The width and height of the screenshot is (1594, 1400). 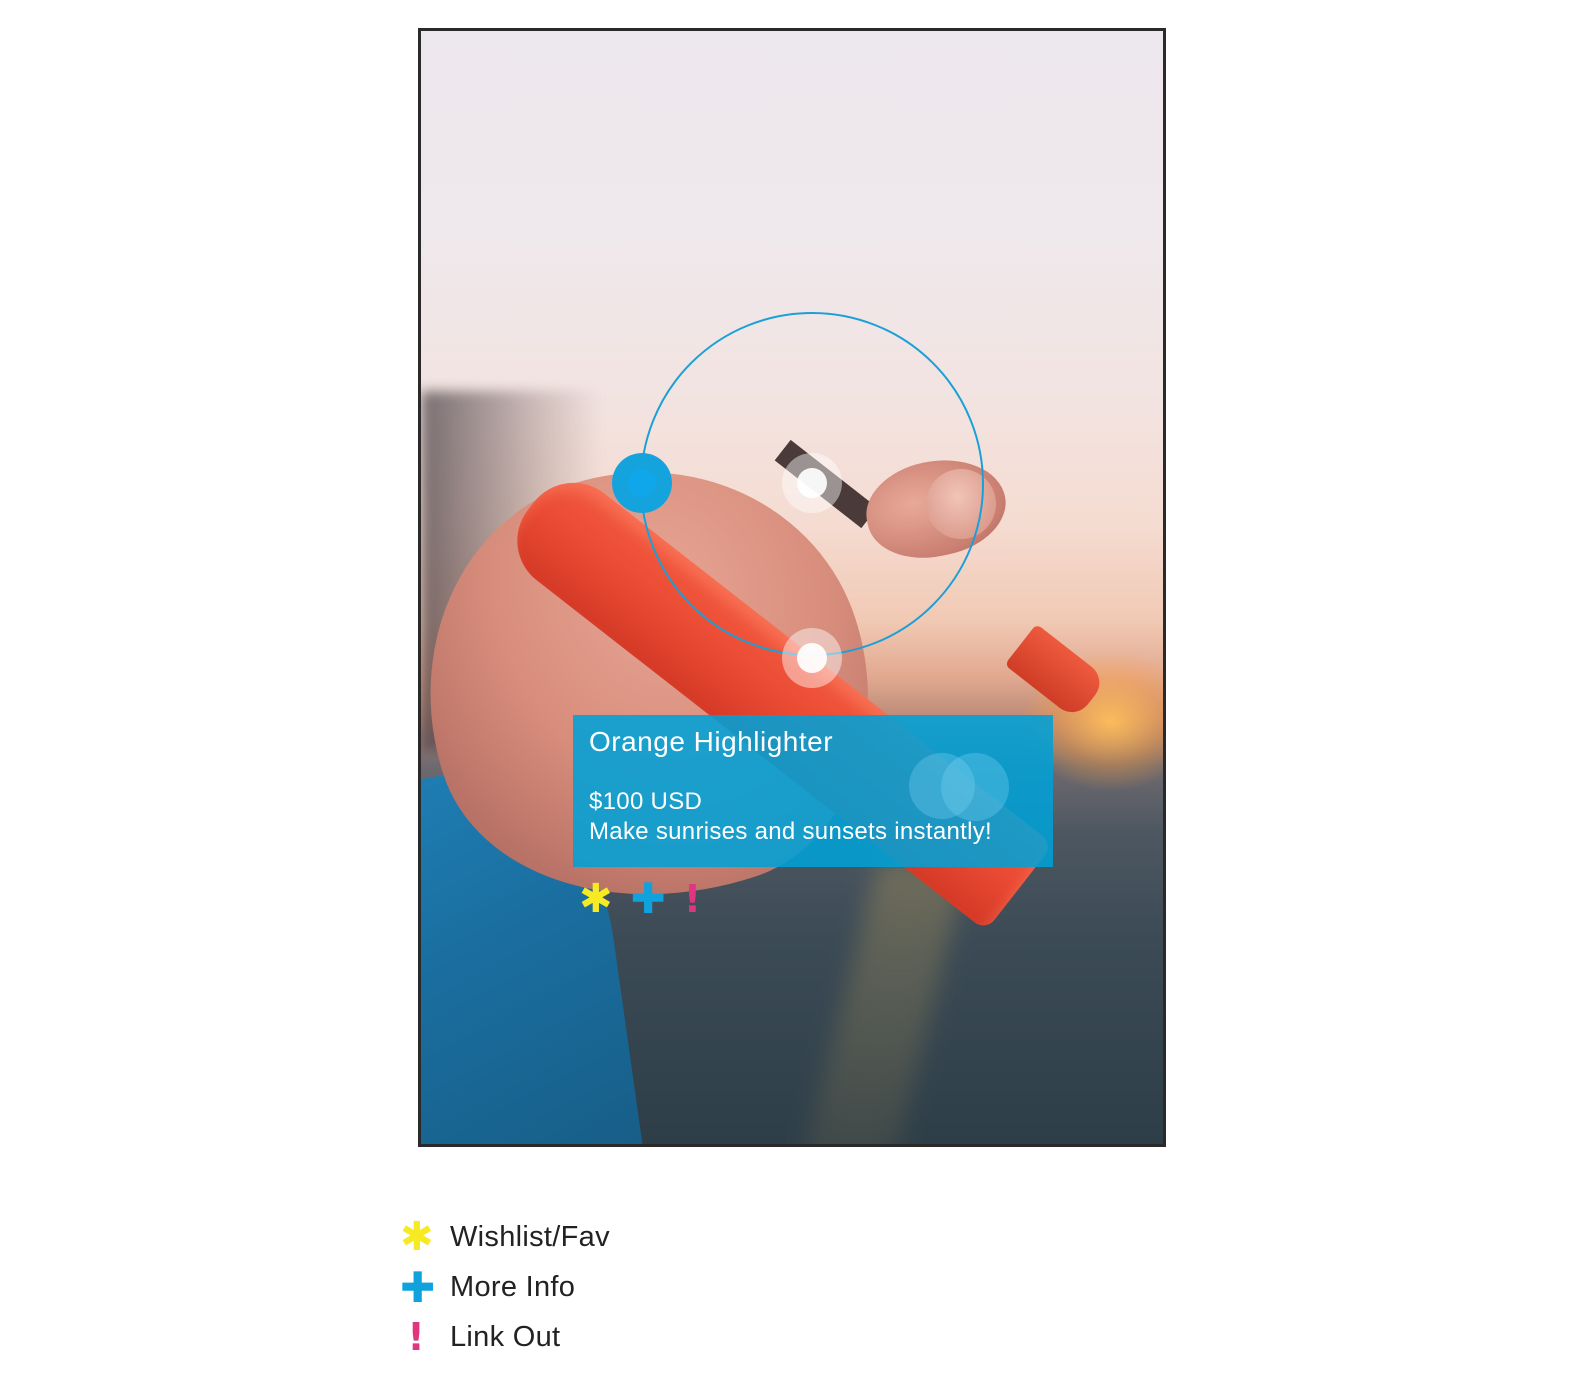 I want to click on wishlist-asterisk-icon: ✱, so click(x=596, y=899).